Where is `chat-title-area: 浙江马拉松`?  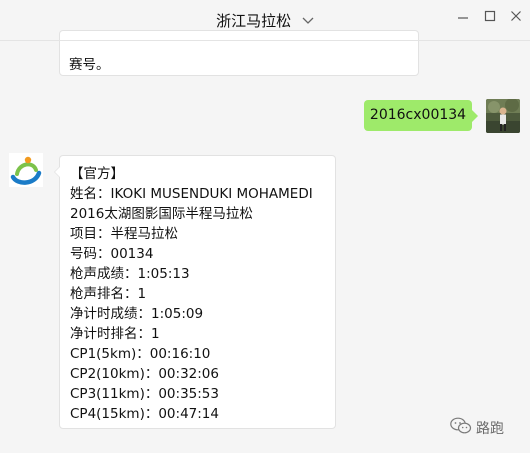 chat-title-area: 浙江马拉松 is located at coordinates (265, 20).